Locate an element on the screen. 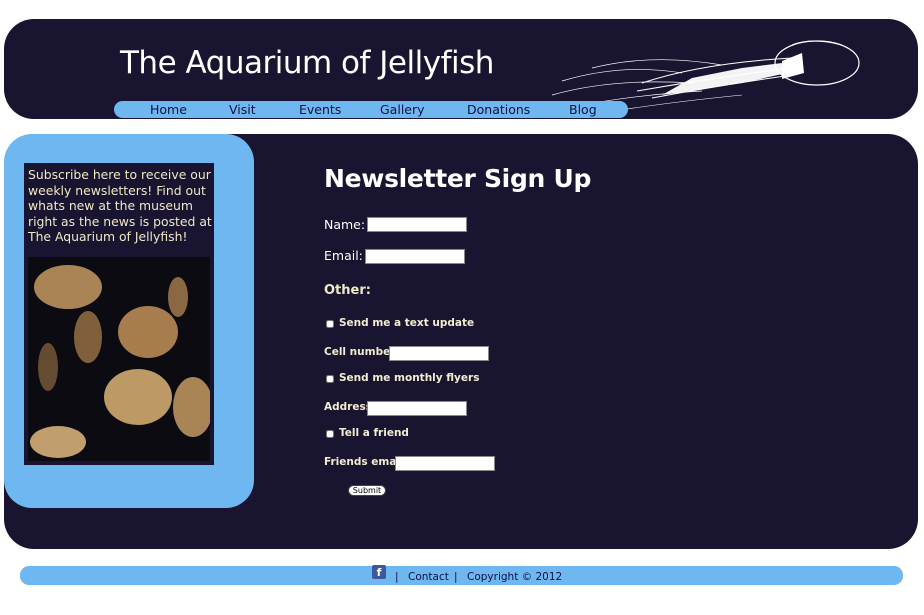 The height and width of the screenshot is (615, 924). contact-link: Contact is located at coordinates (428, 577).